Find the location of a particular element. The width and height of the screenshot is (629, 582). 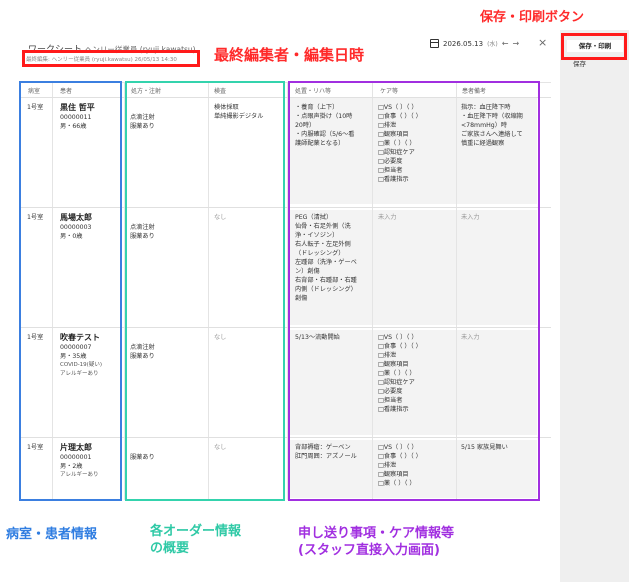

annotation-orders-summary-line2: の概要 is located at coordinates (170, 548).